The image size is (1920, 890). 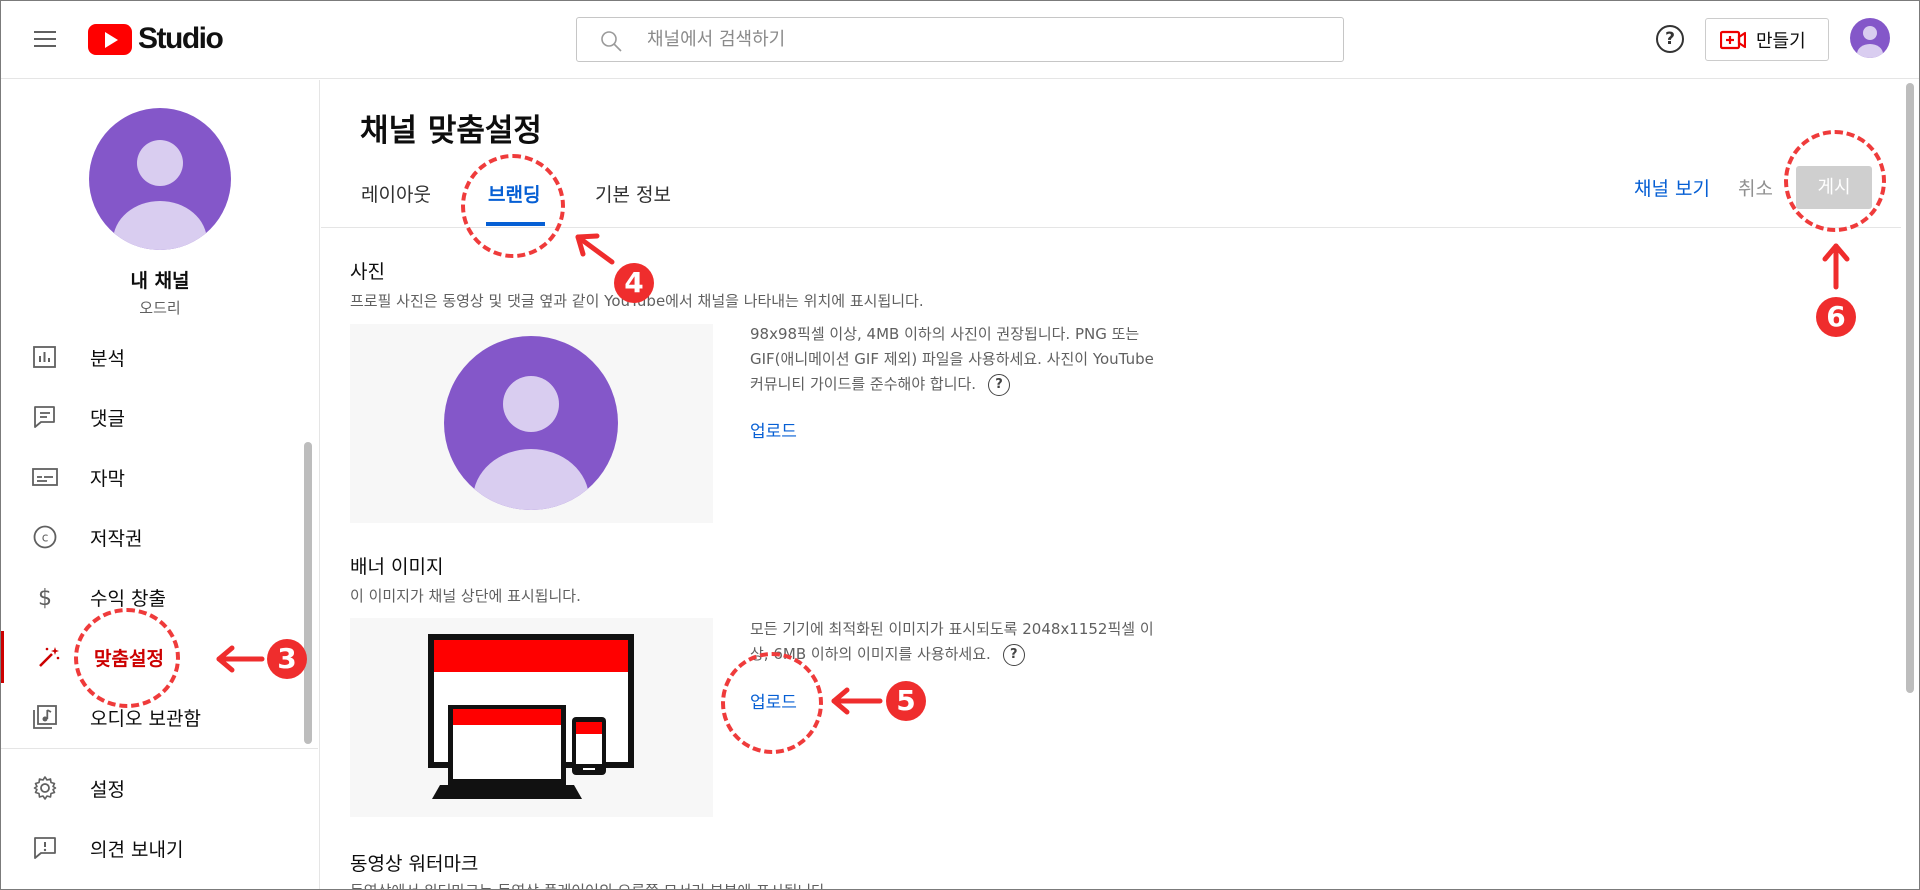 I want to click on tab-layout: 레이아웃, so click(x=396, y=193).